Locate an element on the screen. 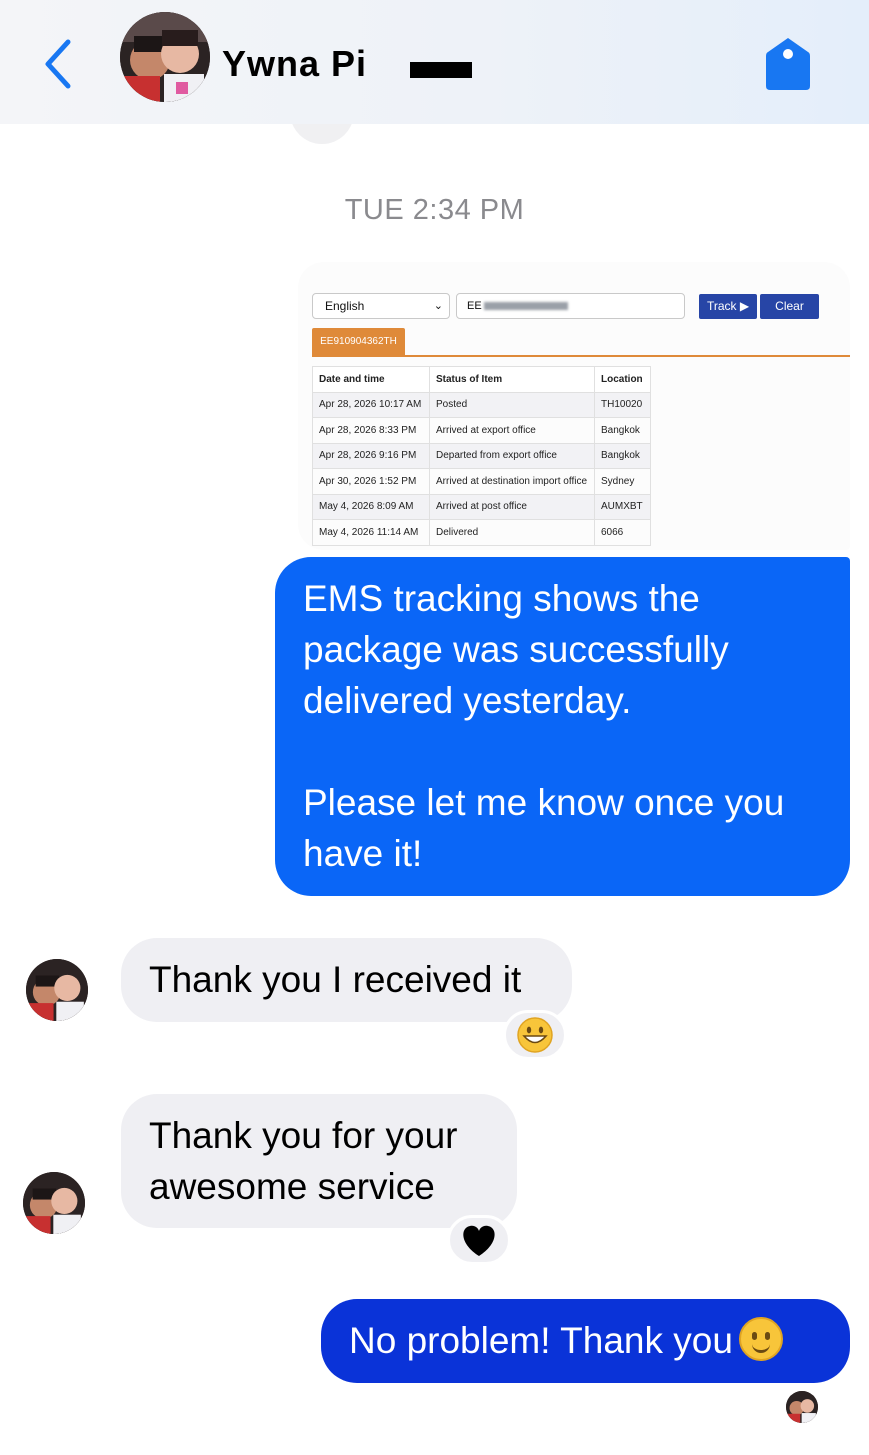 The image size is (869, 1455). column-header: Date and time is located at coordinates (371, 379).